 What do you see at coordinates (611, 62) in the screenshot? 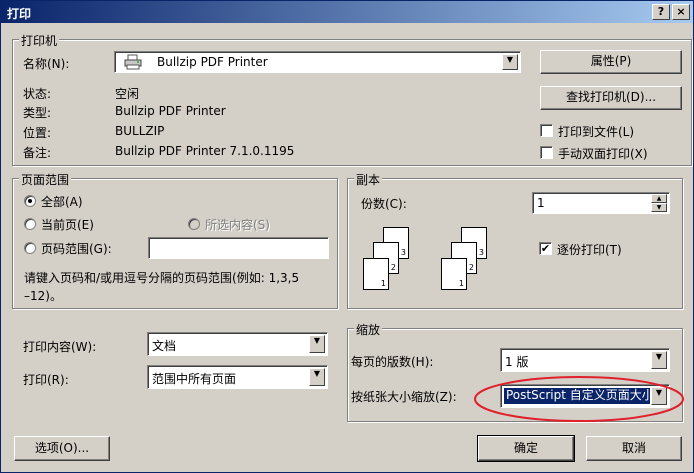
I see `properties-button: 属性(P)` at bounding box center [611, 62].